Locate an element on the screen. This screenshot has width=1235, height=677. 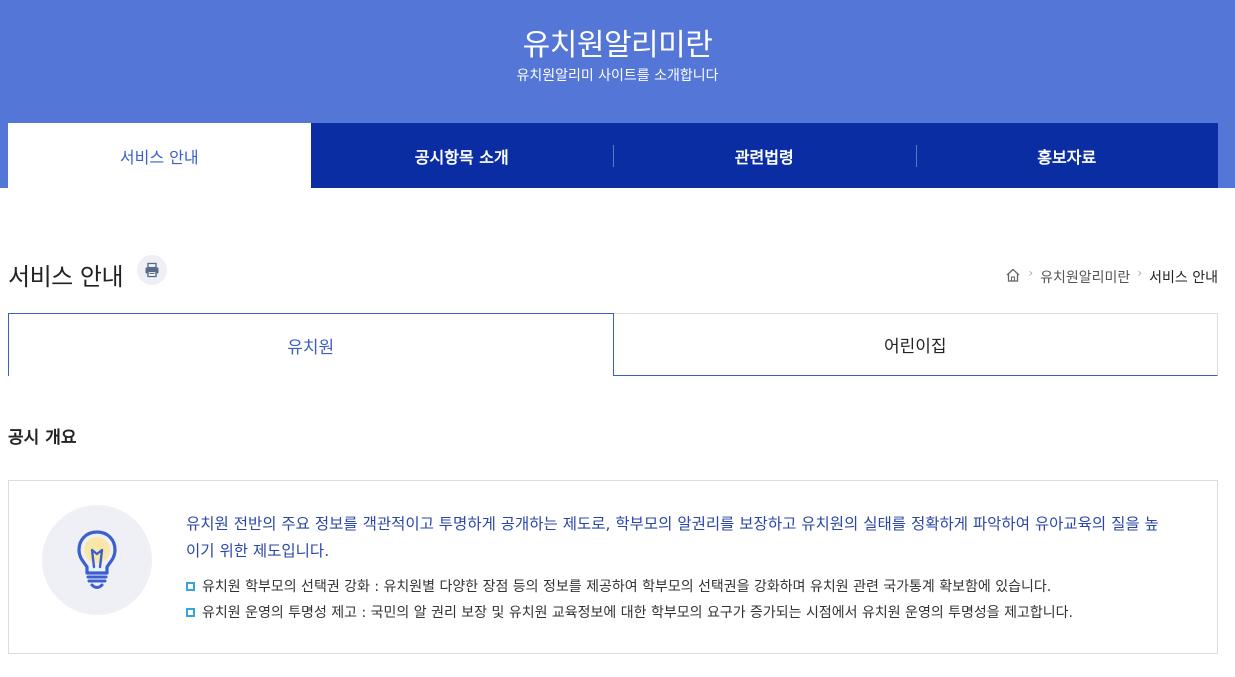
page-title: 서비스 안내 is located at coordinates (66, 277).